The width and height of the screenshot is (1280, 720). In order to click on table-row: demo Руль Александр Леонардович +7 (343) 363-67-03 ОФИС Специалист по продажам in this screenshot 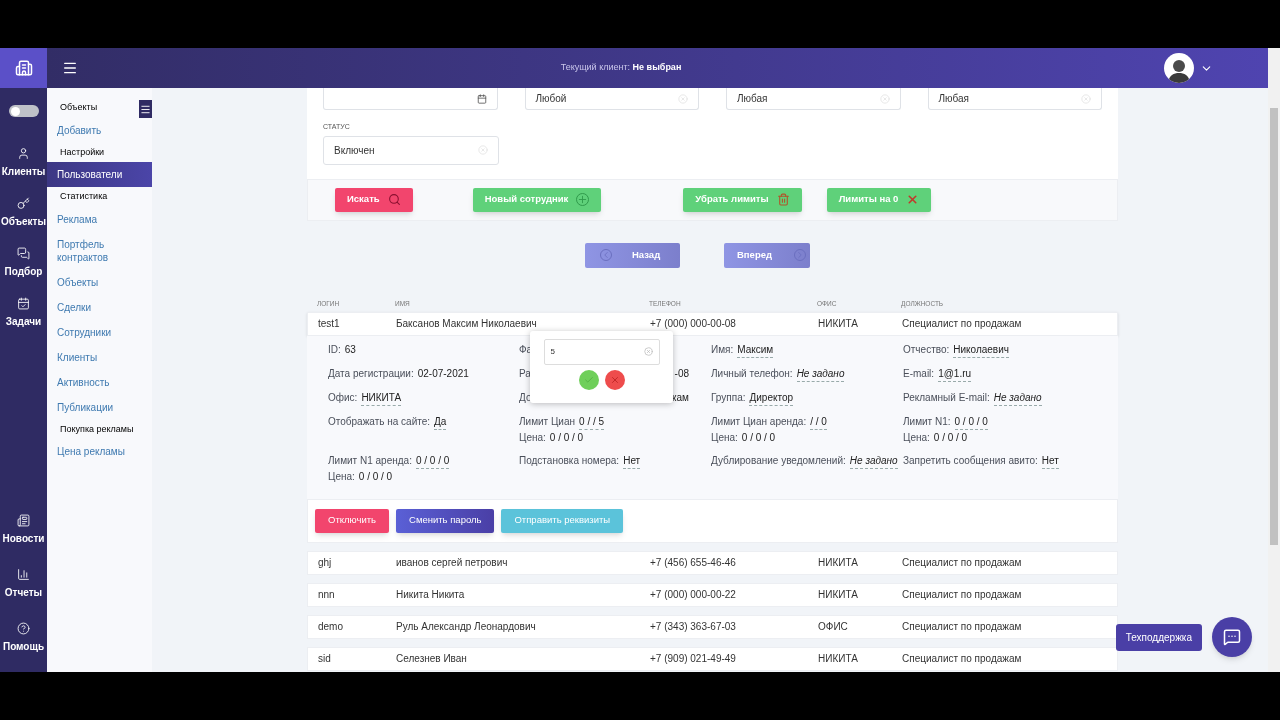, I will do `click(712, 626)`.